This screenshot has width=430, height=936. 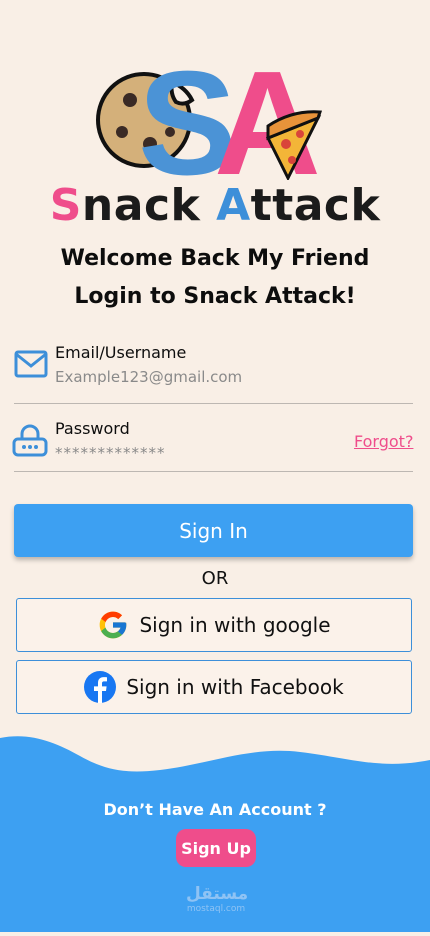 What do you see at coordinates (212, 123) in the screenshot?
I see `snack-attack-logo: S A` at bounding box center [212, 123].